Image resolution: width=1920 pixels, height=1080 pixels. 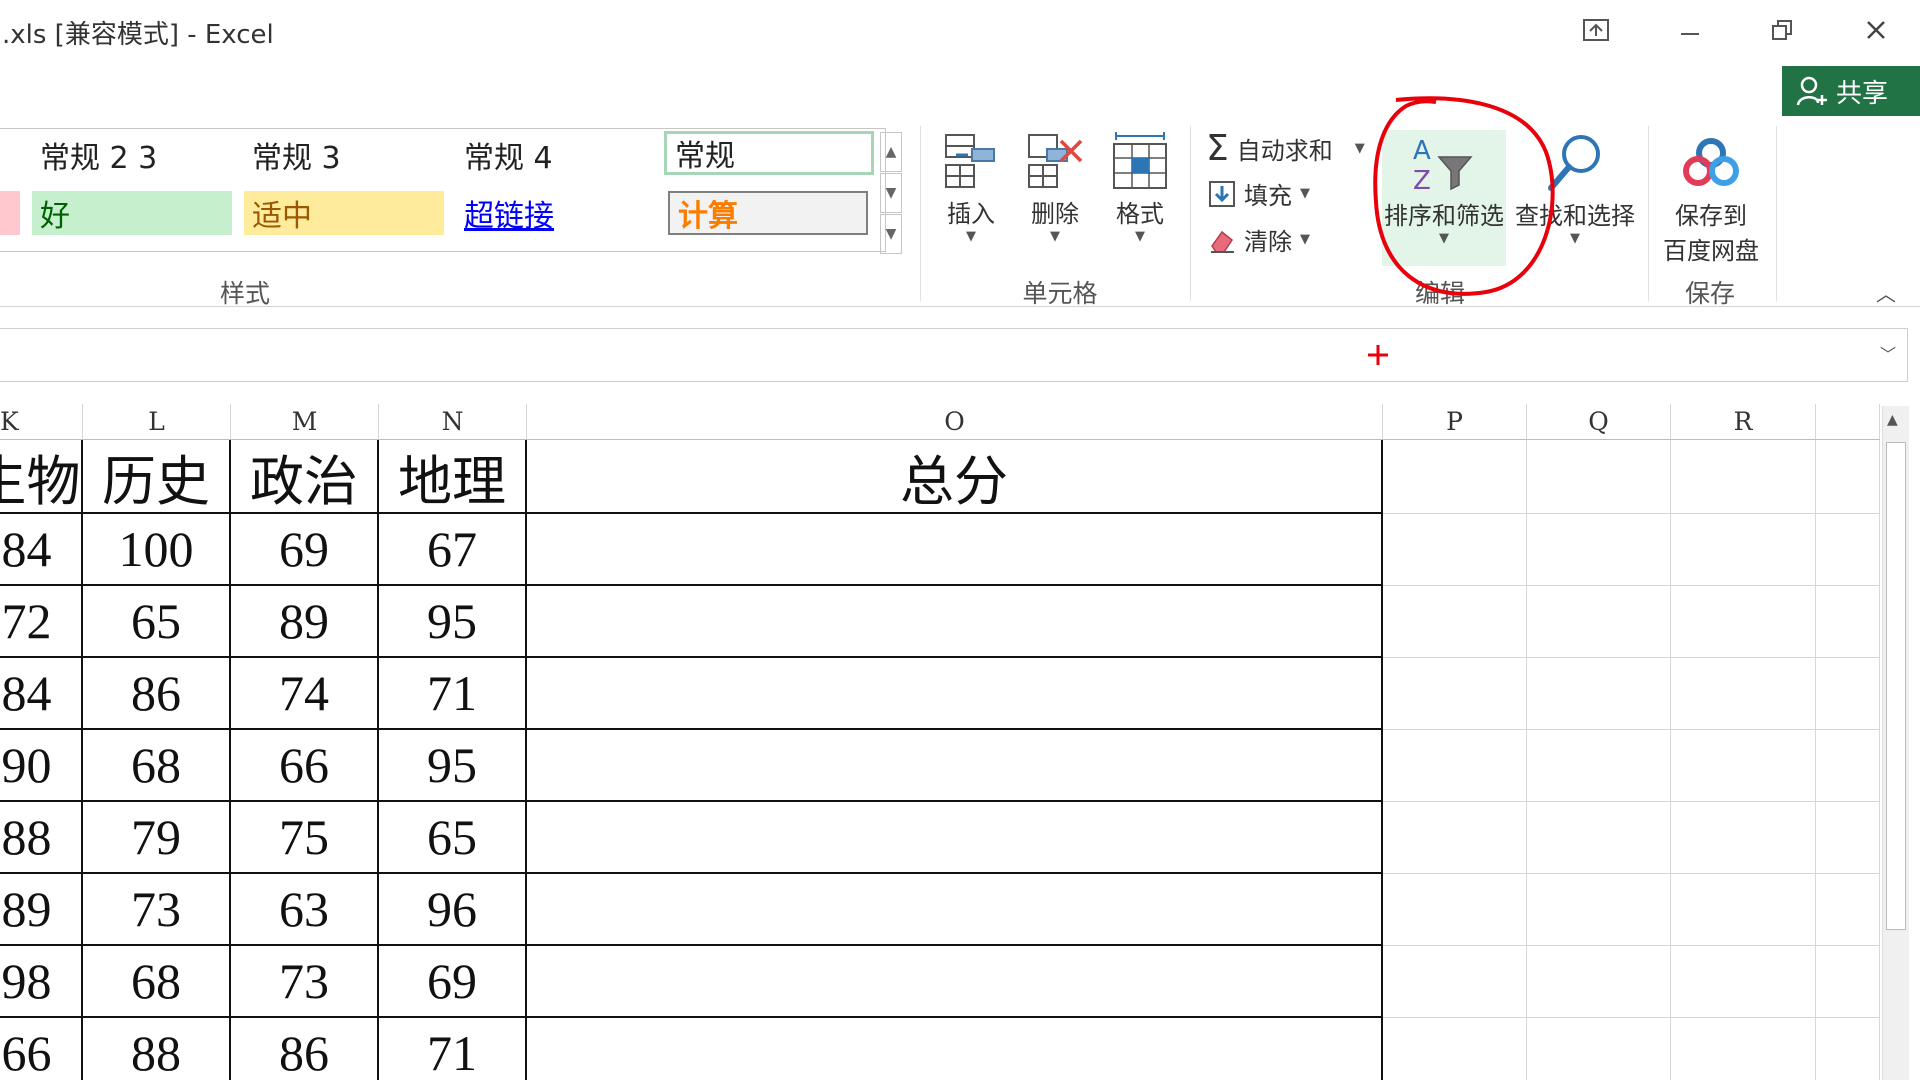 I want to click on column-header-q: Q, so click(x=1599, y=422).